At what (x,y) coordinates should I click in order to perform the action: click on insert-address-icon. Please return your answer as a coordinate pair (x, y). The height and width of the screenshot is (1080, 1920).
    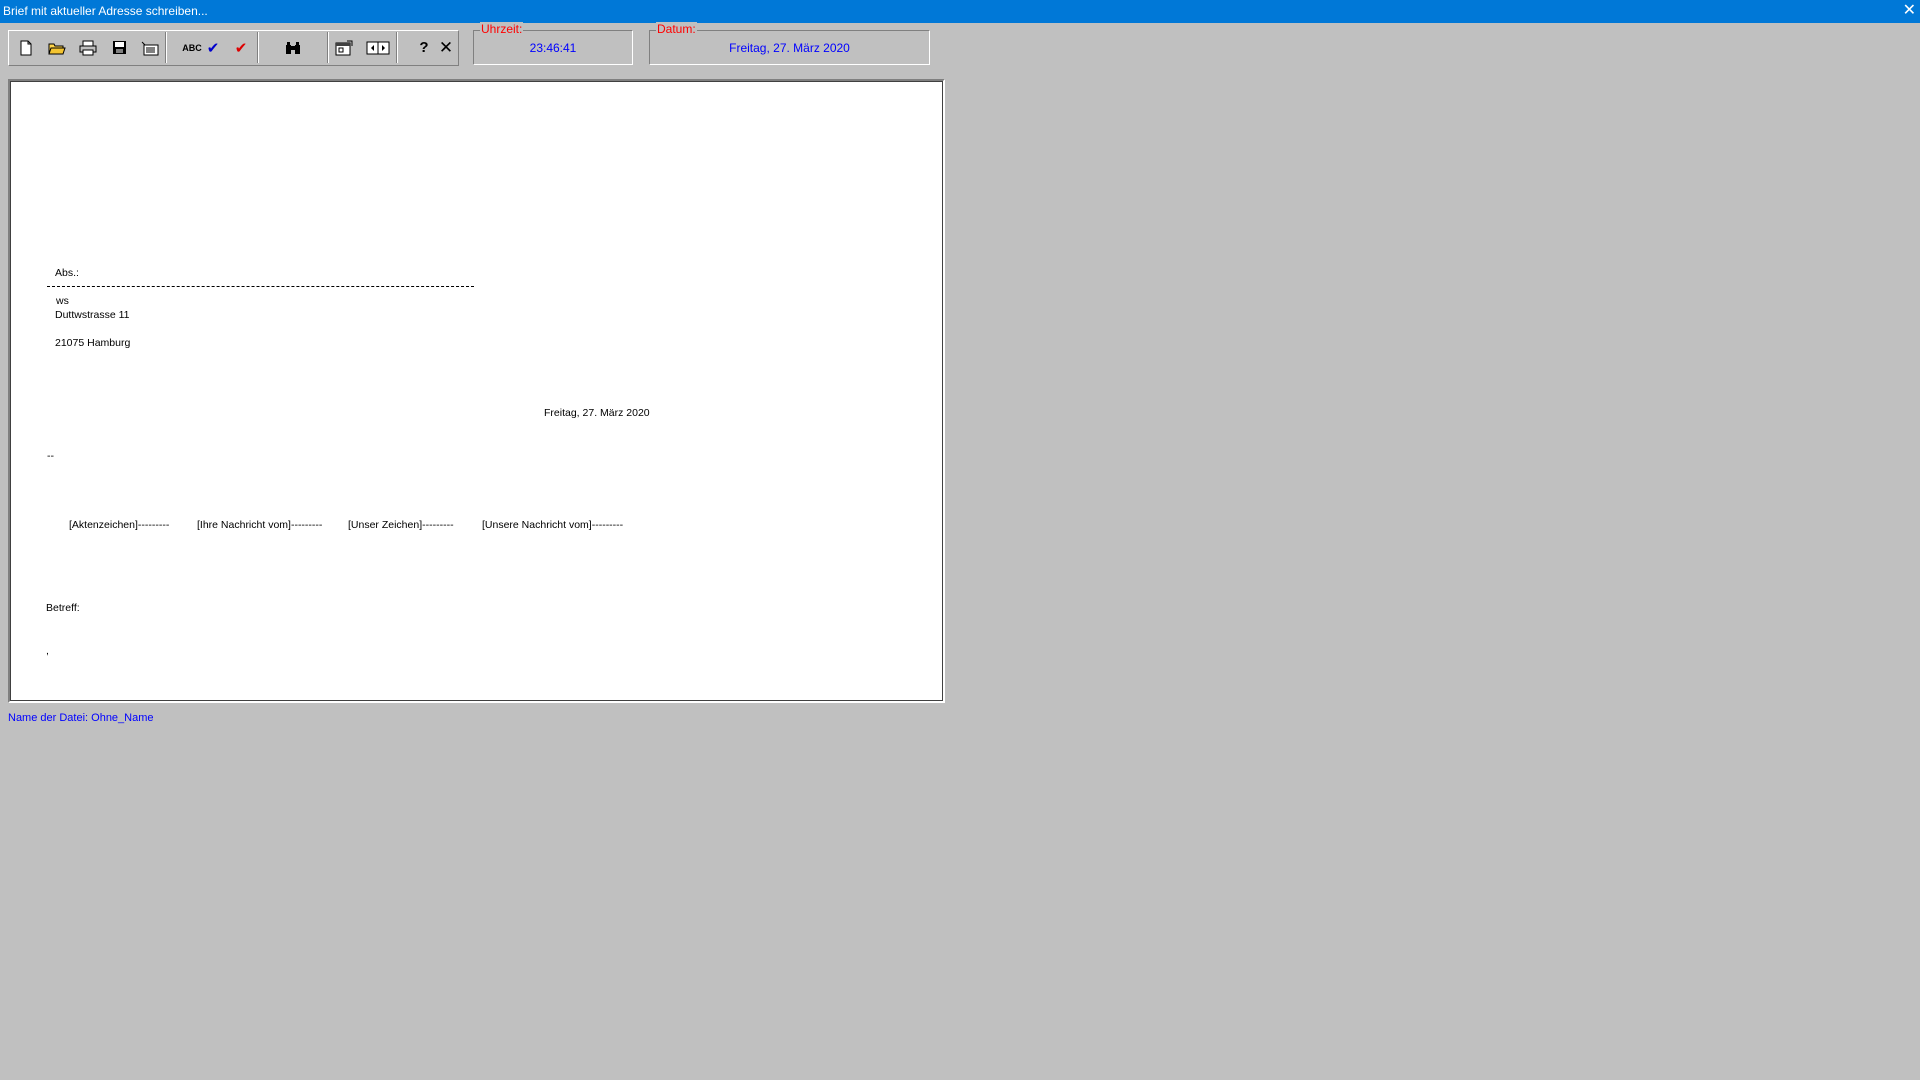
    Looking at the image, I should click on (150, 47).